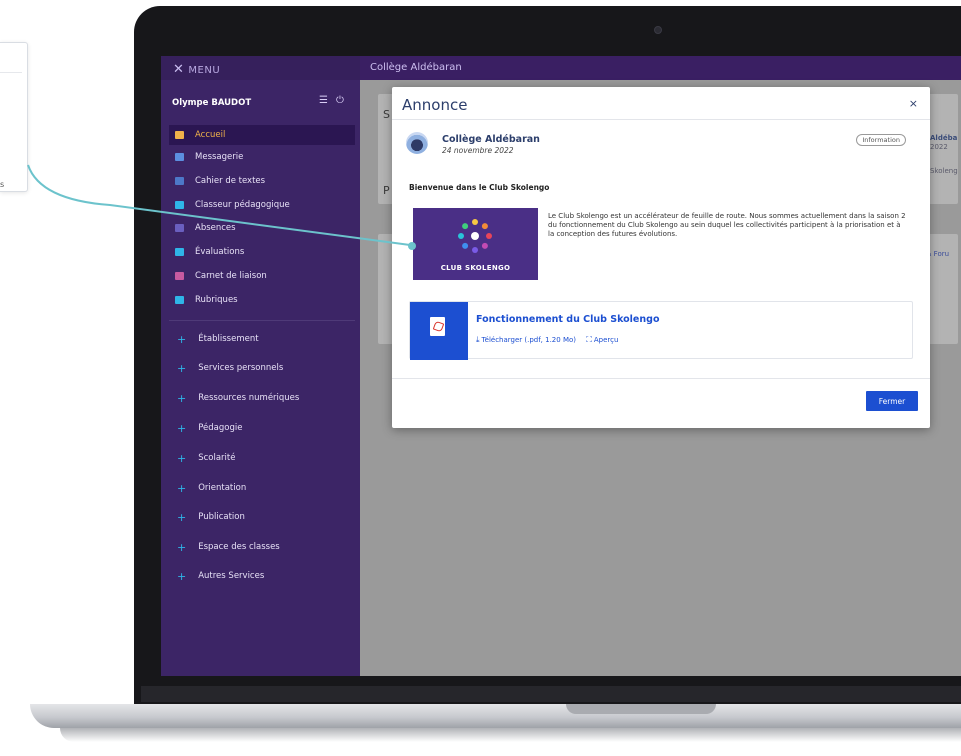 This screenshot has height=756, width=961. I want to click on settings-sliders-icon: ☰, so click(323, 100).